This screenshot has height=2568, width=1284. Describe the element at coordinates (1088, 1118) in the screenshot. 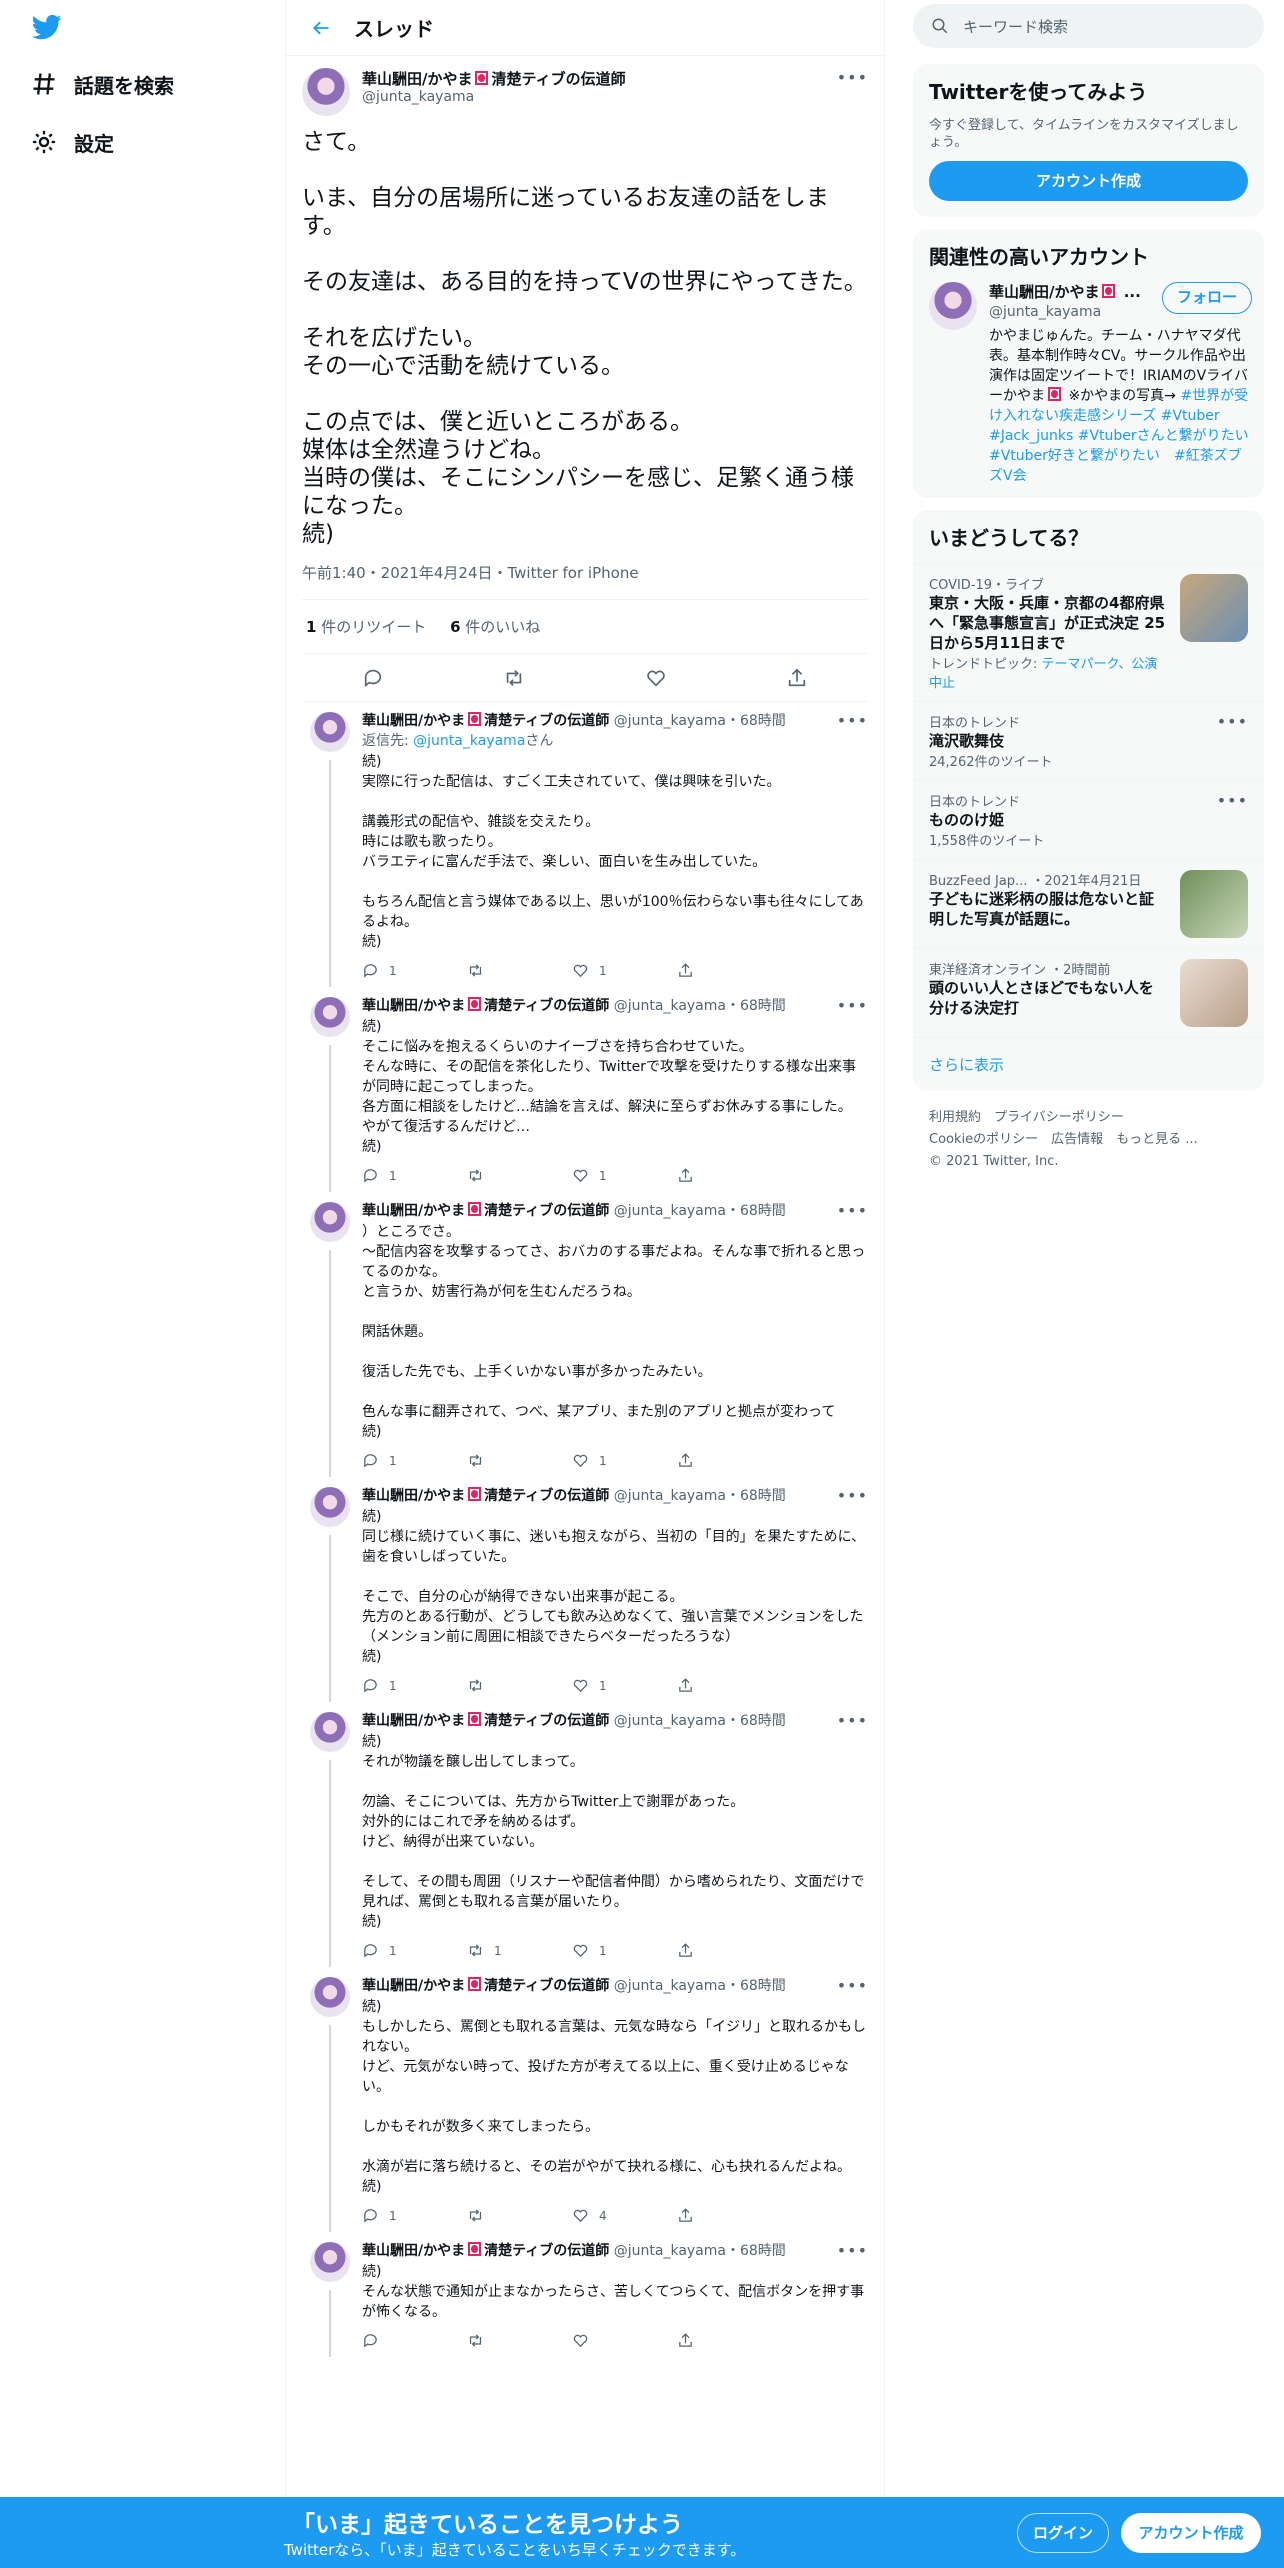

I see `footer-links-1: 利用規約 プライバシーポリシー` at that location.